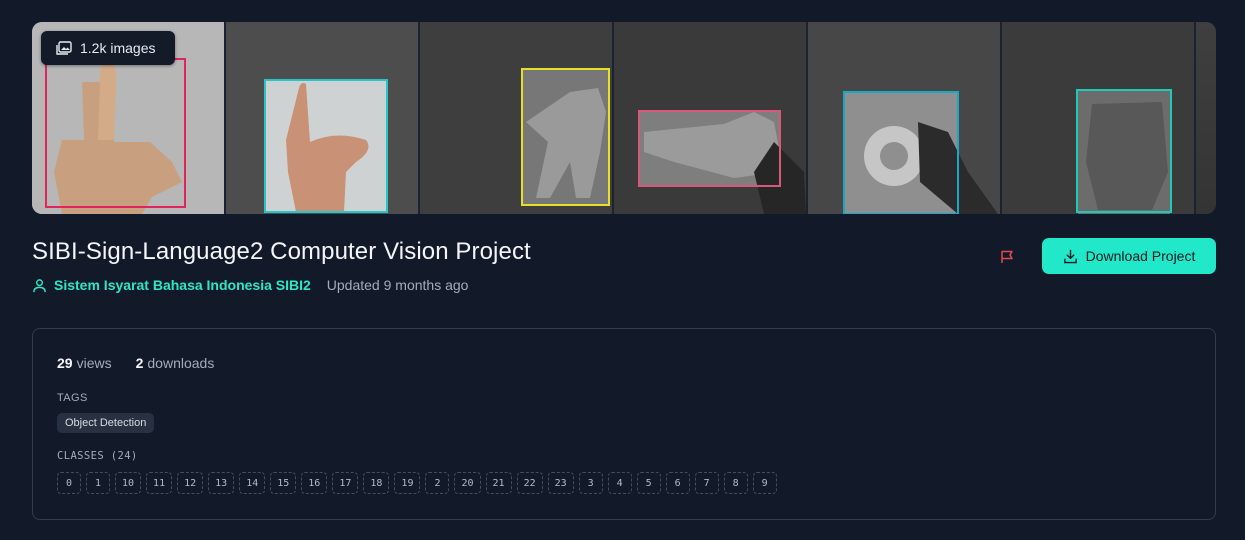 This screenshot has height=540, width=1245. I want to click on image-count-text: 1.2k images, so click(118, 48).